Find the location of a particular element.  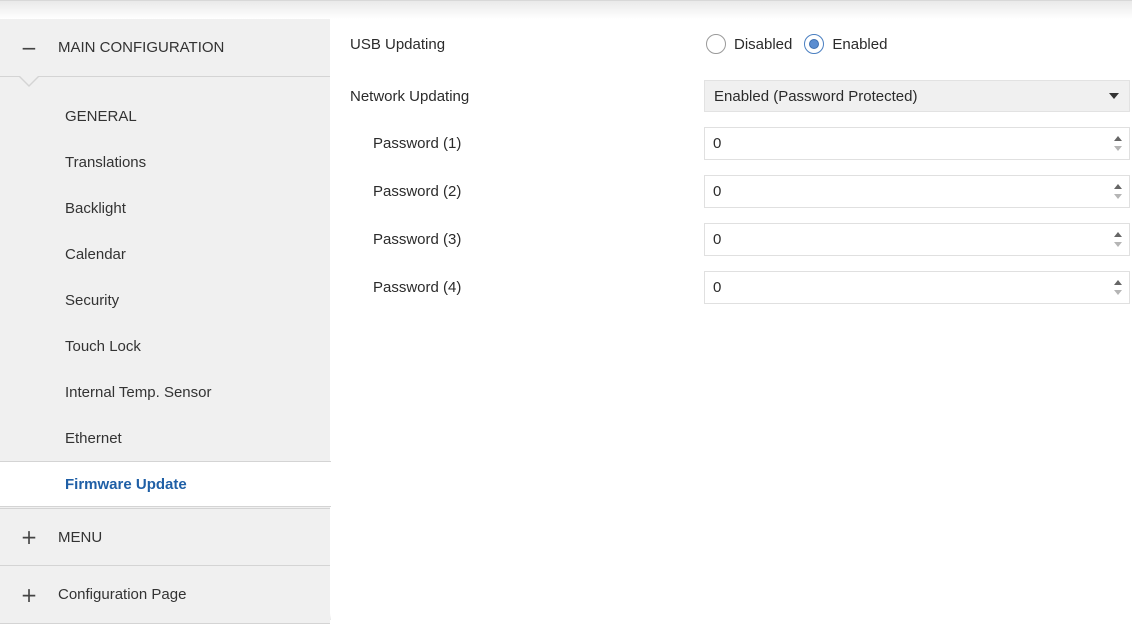

password-2-input: 0 is located at coordinates (917, 191).